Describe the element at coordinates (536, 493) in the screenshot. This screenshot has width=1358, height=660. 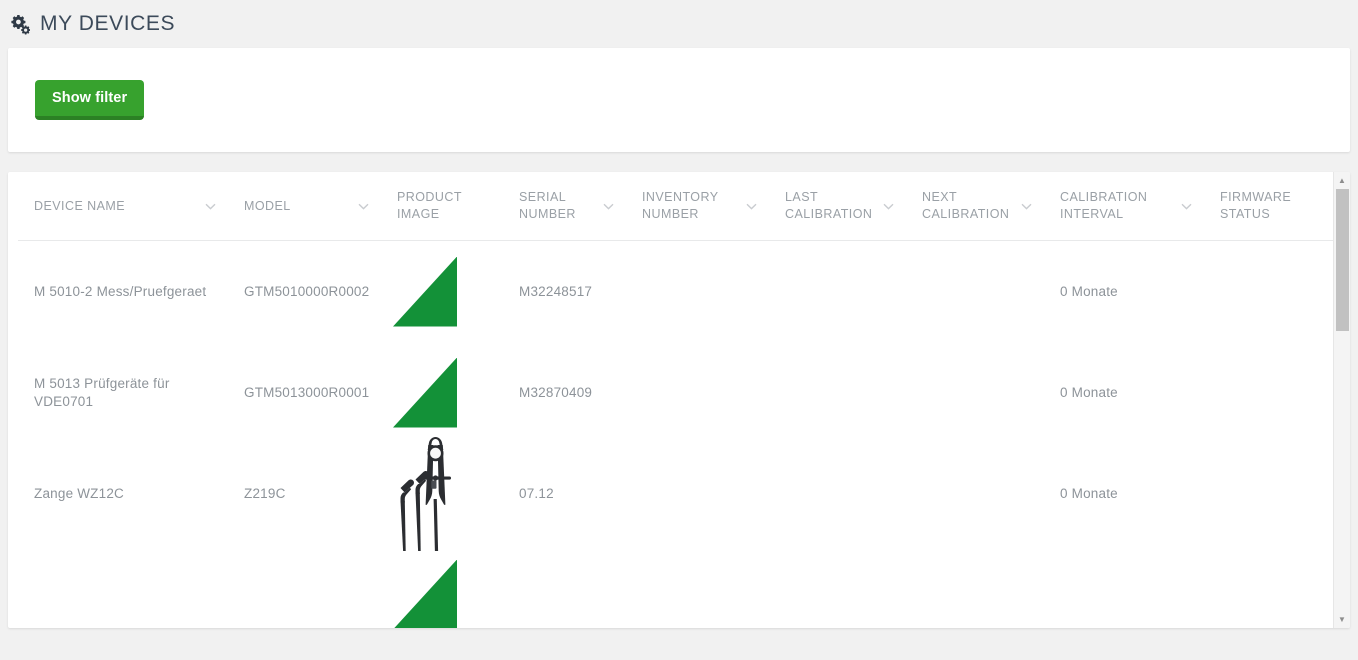
I see `cell-serial-number: 07.12` at that location.